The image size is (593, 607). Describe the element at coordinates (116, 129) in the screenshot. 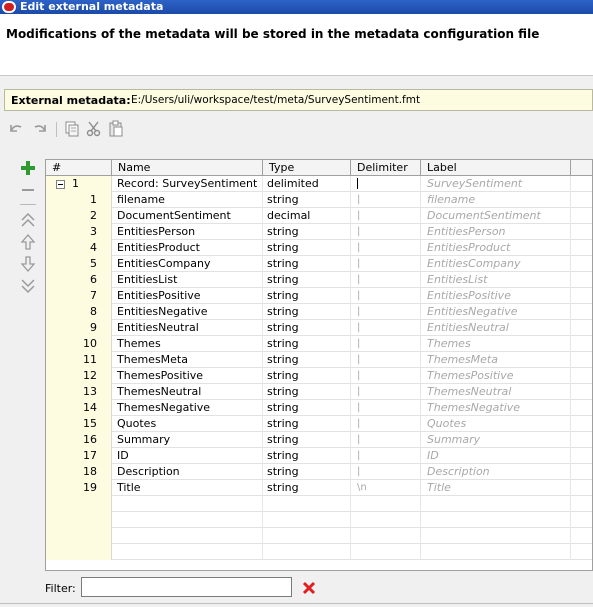

I see `paste-icon` at that location.